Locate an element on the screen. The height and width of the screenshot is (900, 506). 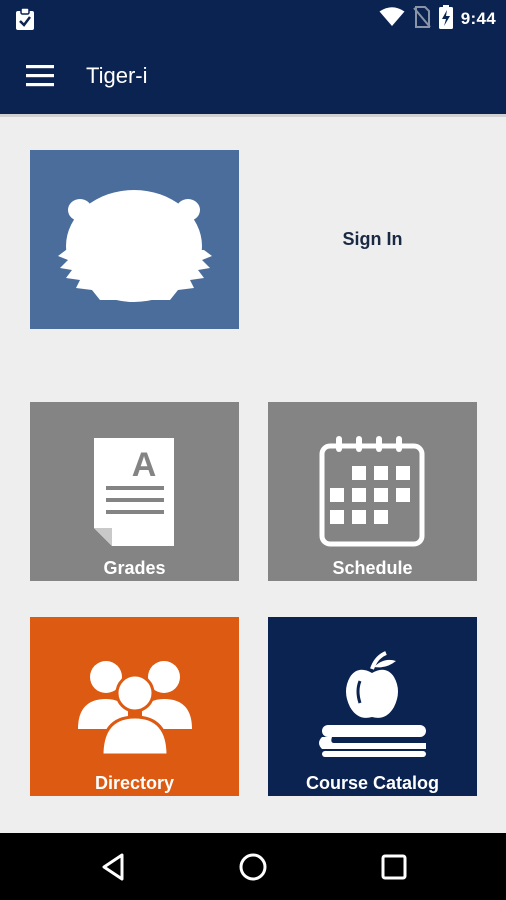
back-icon is located at coordinates (114, 867).